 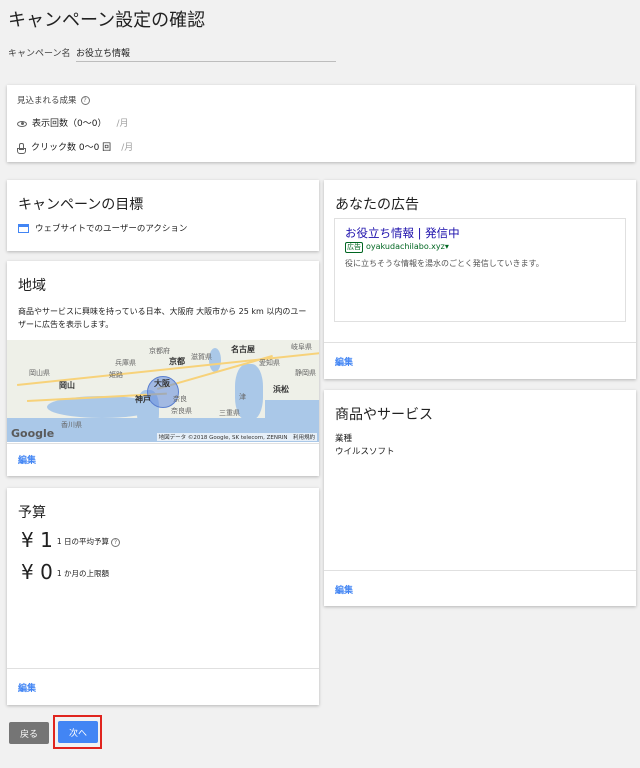 What do you see at coordinates (407, 246) in the screenshot?
I see `ad-url: oyakudachilabo.xyz▾` at bounding box center [407, 246].